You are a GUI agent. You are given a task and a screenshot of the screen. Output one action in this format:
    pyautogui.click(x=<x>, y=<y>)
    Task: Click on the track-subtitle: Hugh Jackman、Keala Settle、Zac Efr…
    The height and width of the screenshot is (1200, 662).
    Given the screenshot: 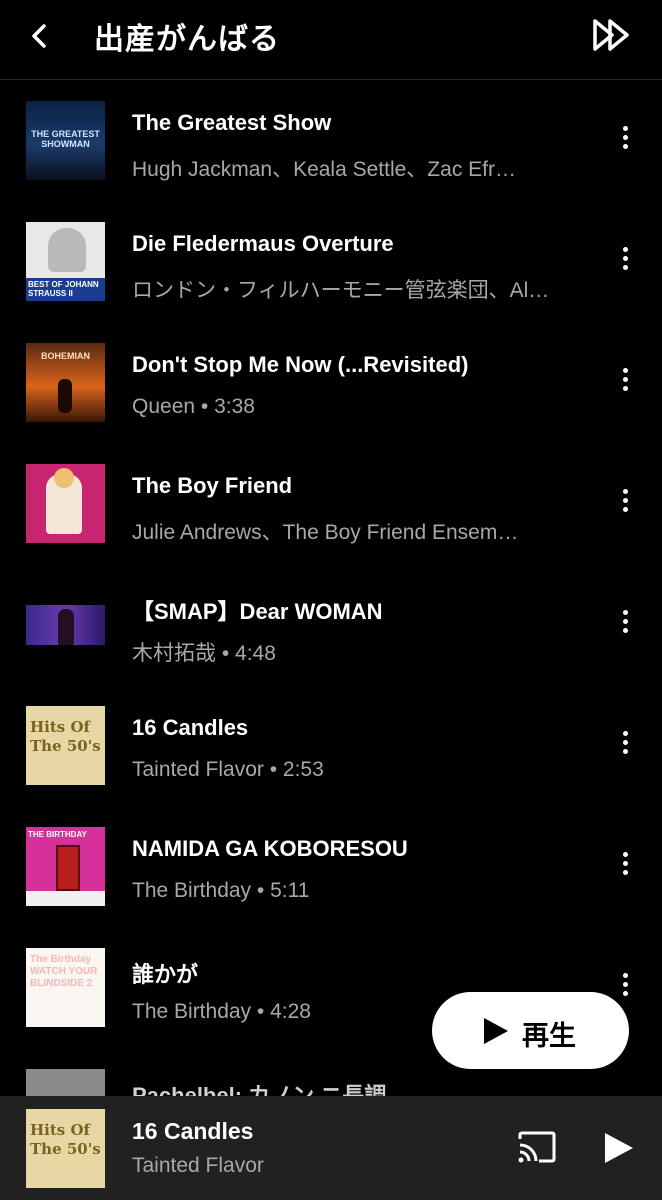 What is the action you would take?
    pyautogui.click(x=324, y=169)
    